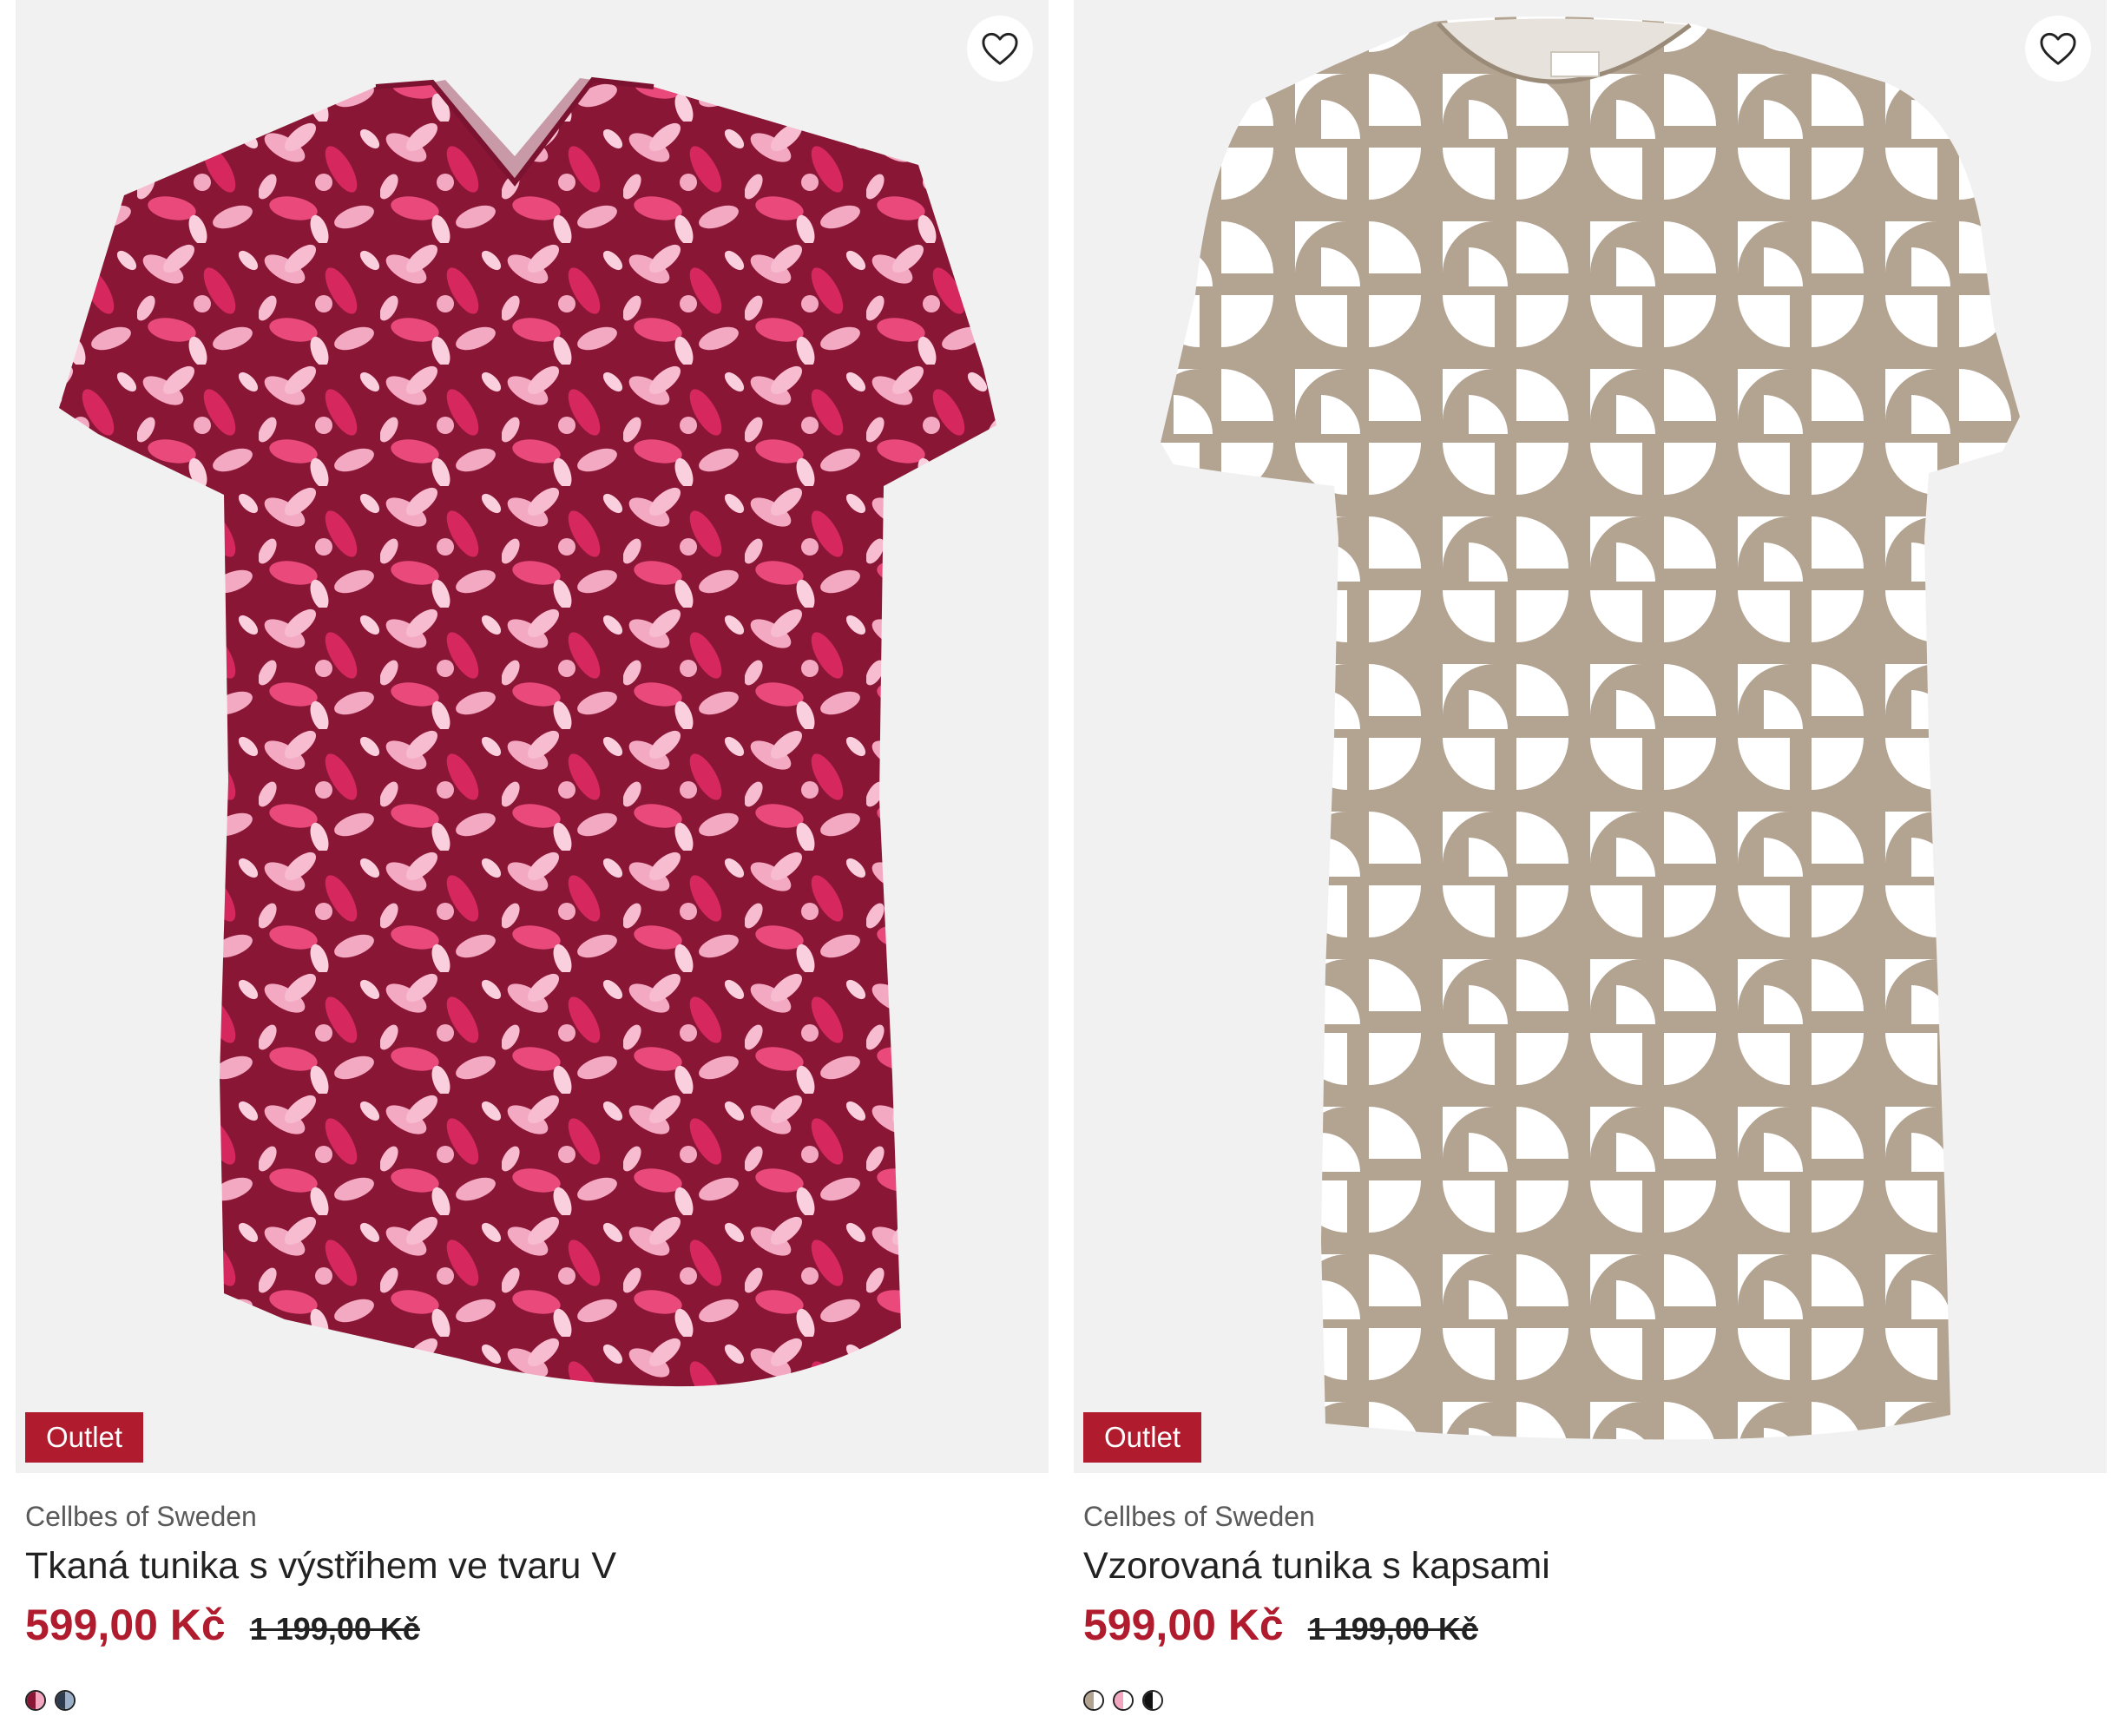 The image size is (2111, 1736). What do you see at coordinates (1595, 1565) in the screenshot?
I see `product-name: Vzorovaná tunika s kapsami` at bounding box center [1595, 1565].